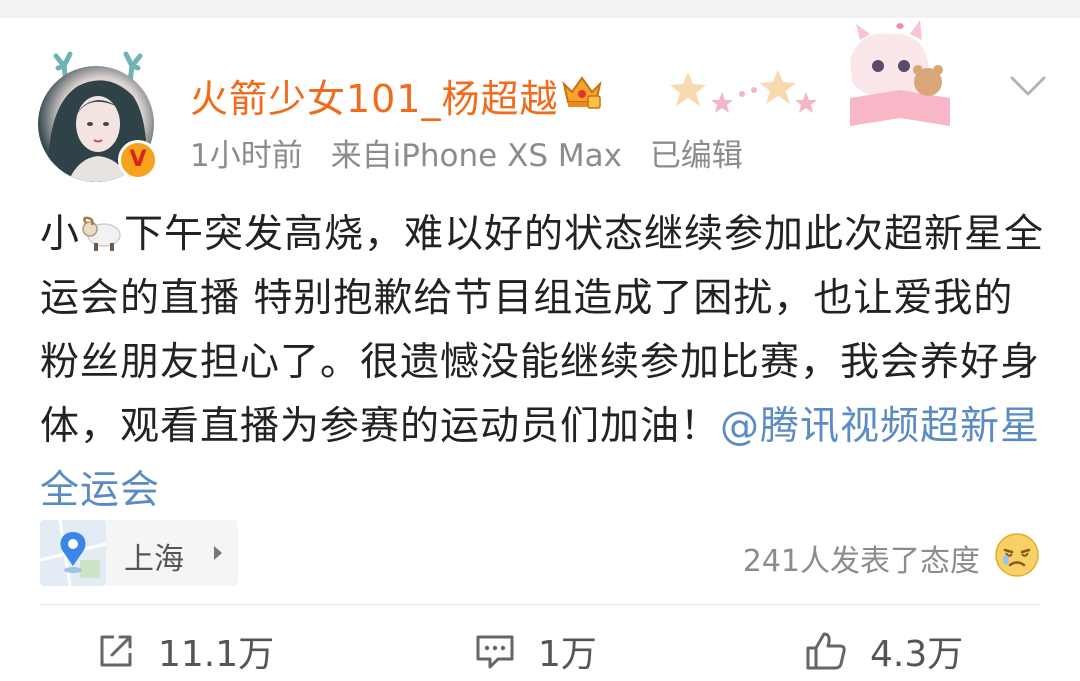  What do you see at coordinates (101, 233) in the screenshot?
I see `sheep-emoji-icon` at bounding box center [101, 233].